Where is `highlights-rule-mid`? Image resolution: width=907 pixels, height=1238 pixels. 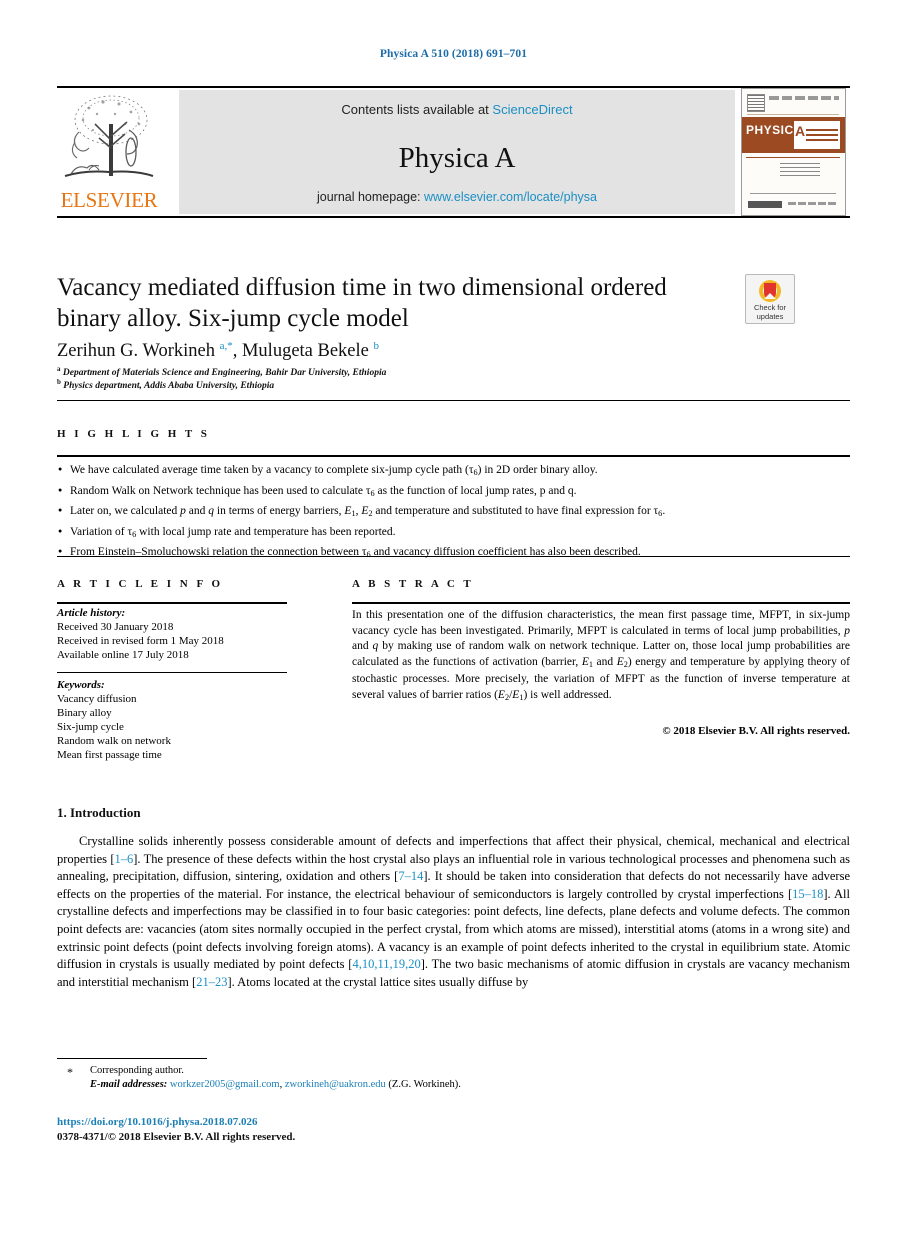
highlights-rule-mid is located at coordinates (453, 456).